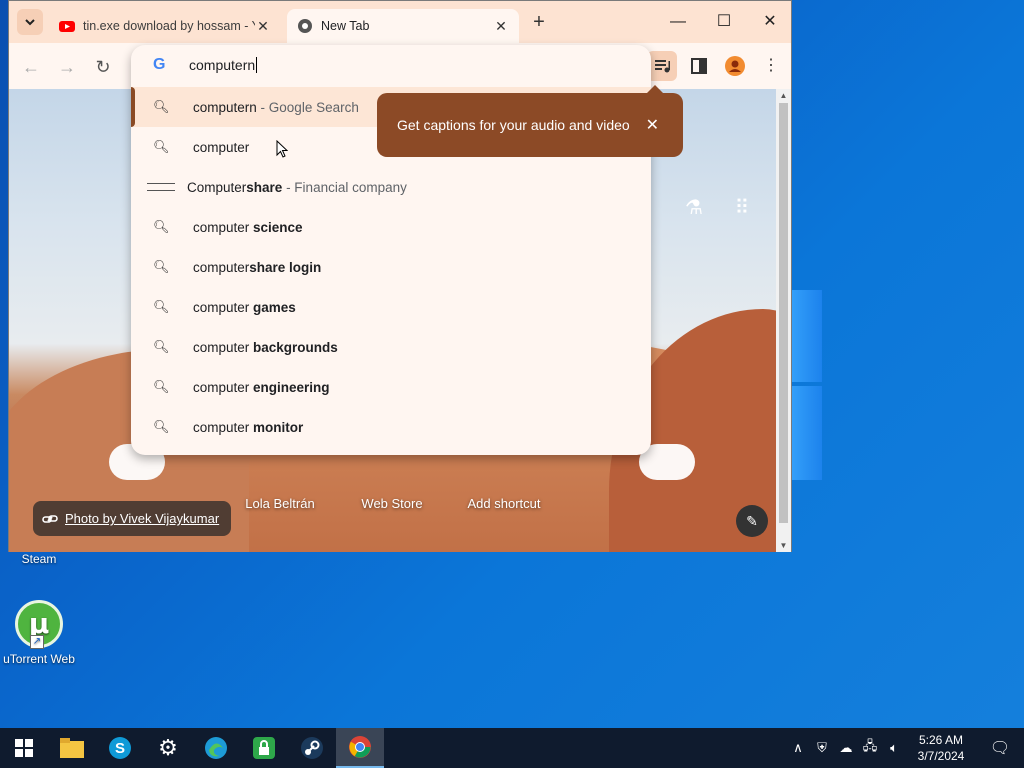  What do you see at coordinates (72, 748) in the screenshot?
I see `taskbar-file-explorer` at bounding box center [72, 748].